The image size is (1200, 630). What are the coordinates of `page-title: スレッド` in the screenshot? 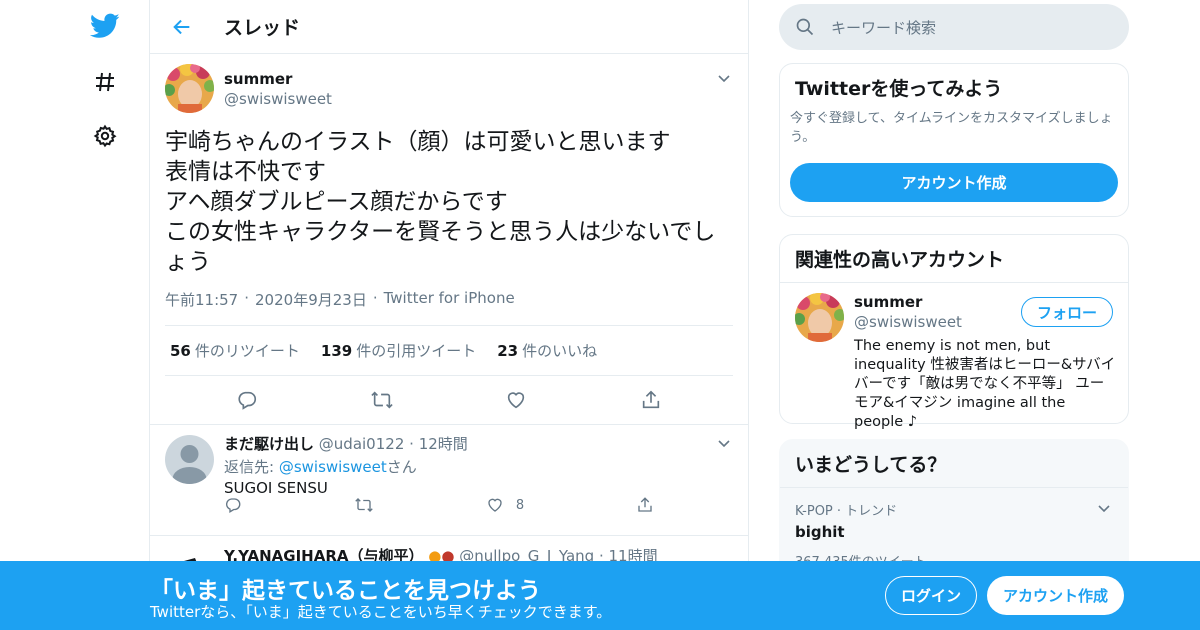 It's located at (262, 28).